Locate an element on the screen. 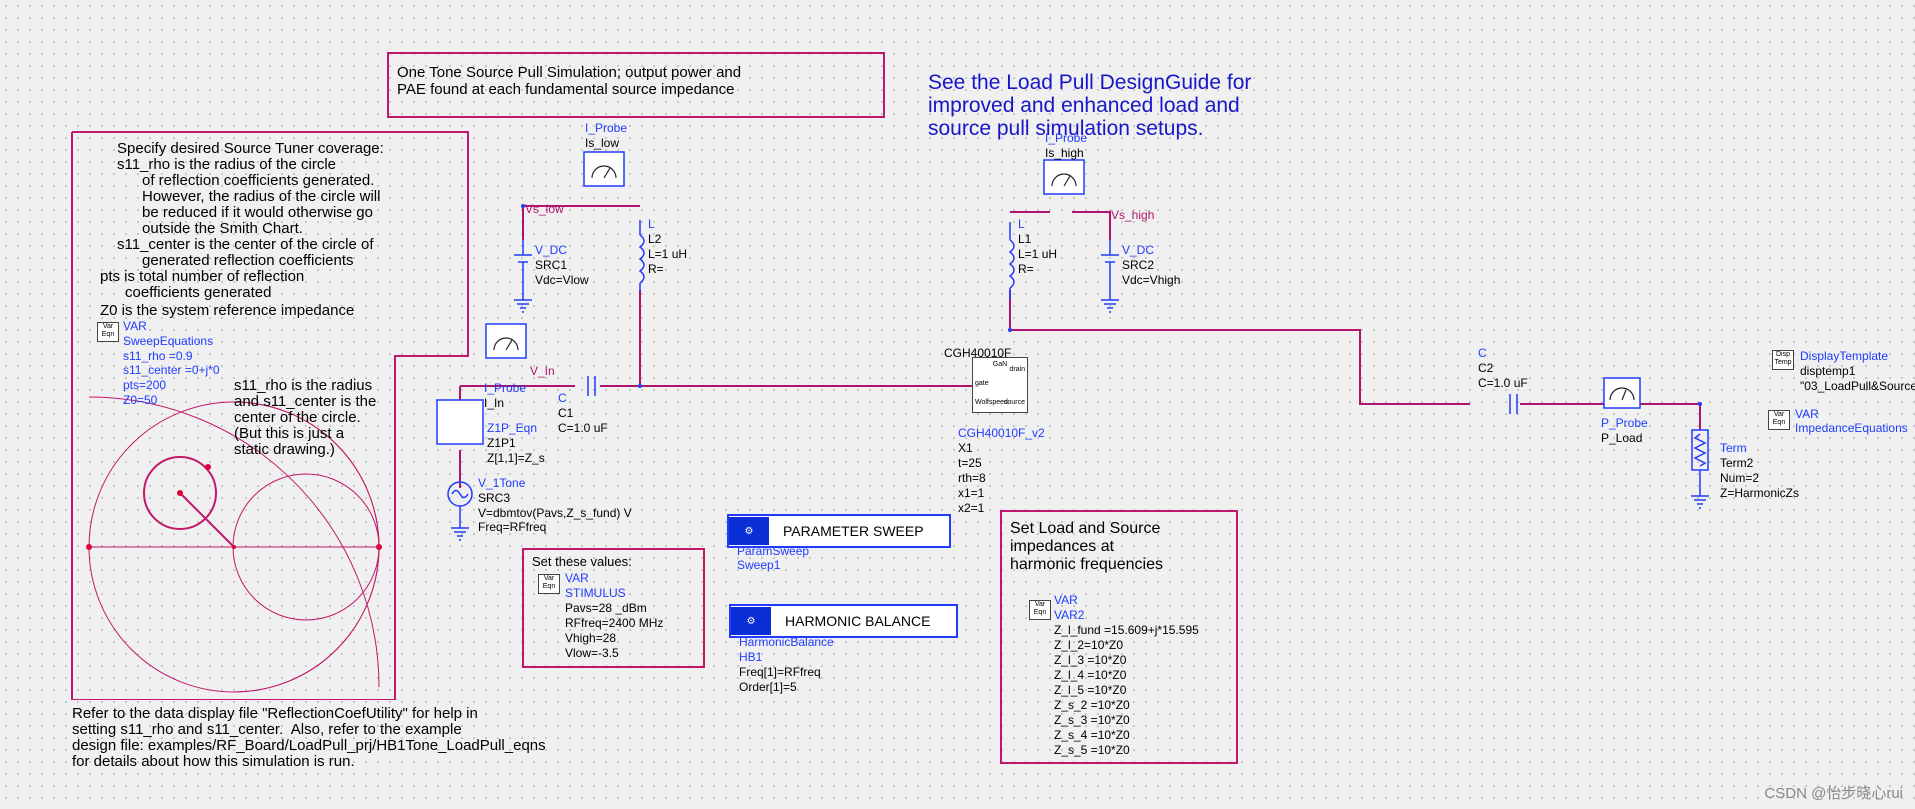 The image size is (1915, 809). z1p-name: Z1P1 is located at coordinates (501, 443).